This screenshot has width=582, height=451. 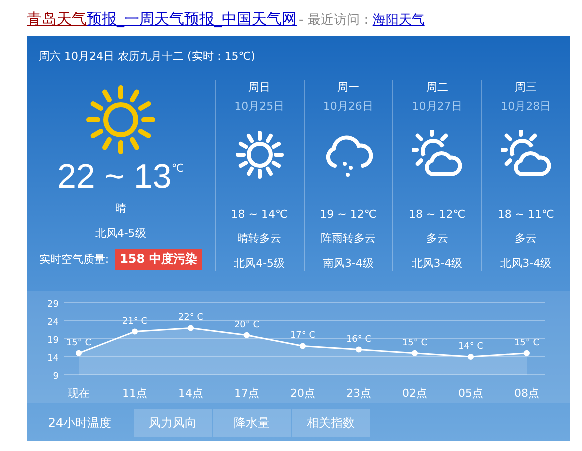 What do you see at coordinates (191, 393) in the screenshot?
I see `x-axis-label: 14点` at bounding box center [191, 393].